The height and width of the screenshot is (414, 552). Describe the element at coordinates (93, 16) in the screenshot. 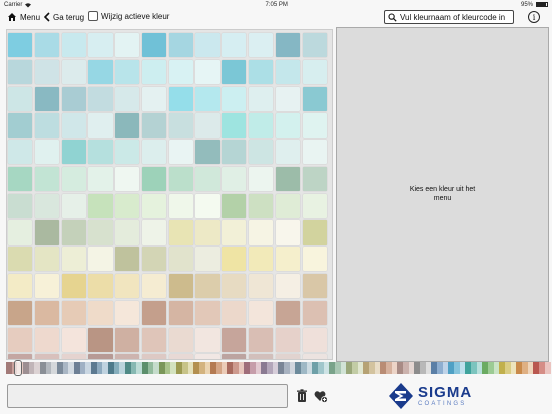

I see `change-active-color-checkbox` at that location.